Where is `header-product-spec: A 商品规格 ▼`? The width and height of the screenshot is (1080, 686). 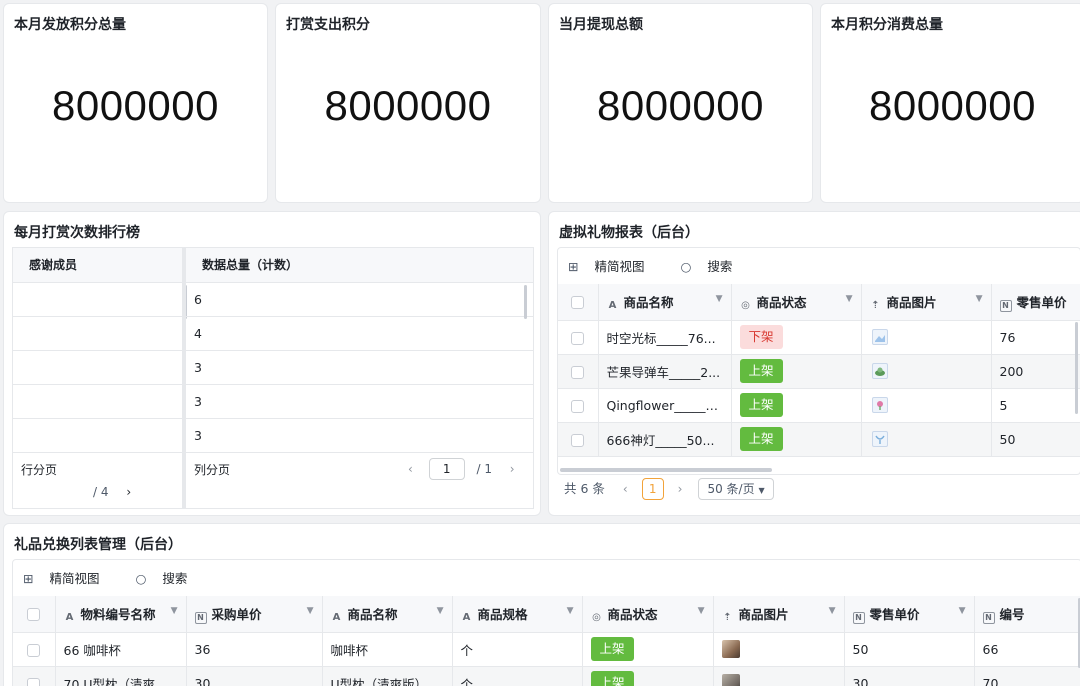 header-product-spec: A 商品规格 ▼ is located at coordinates (517, 614).